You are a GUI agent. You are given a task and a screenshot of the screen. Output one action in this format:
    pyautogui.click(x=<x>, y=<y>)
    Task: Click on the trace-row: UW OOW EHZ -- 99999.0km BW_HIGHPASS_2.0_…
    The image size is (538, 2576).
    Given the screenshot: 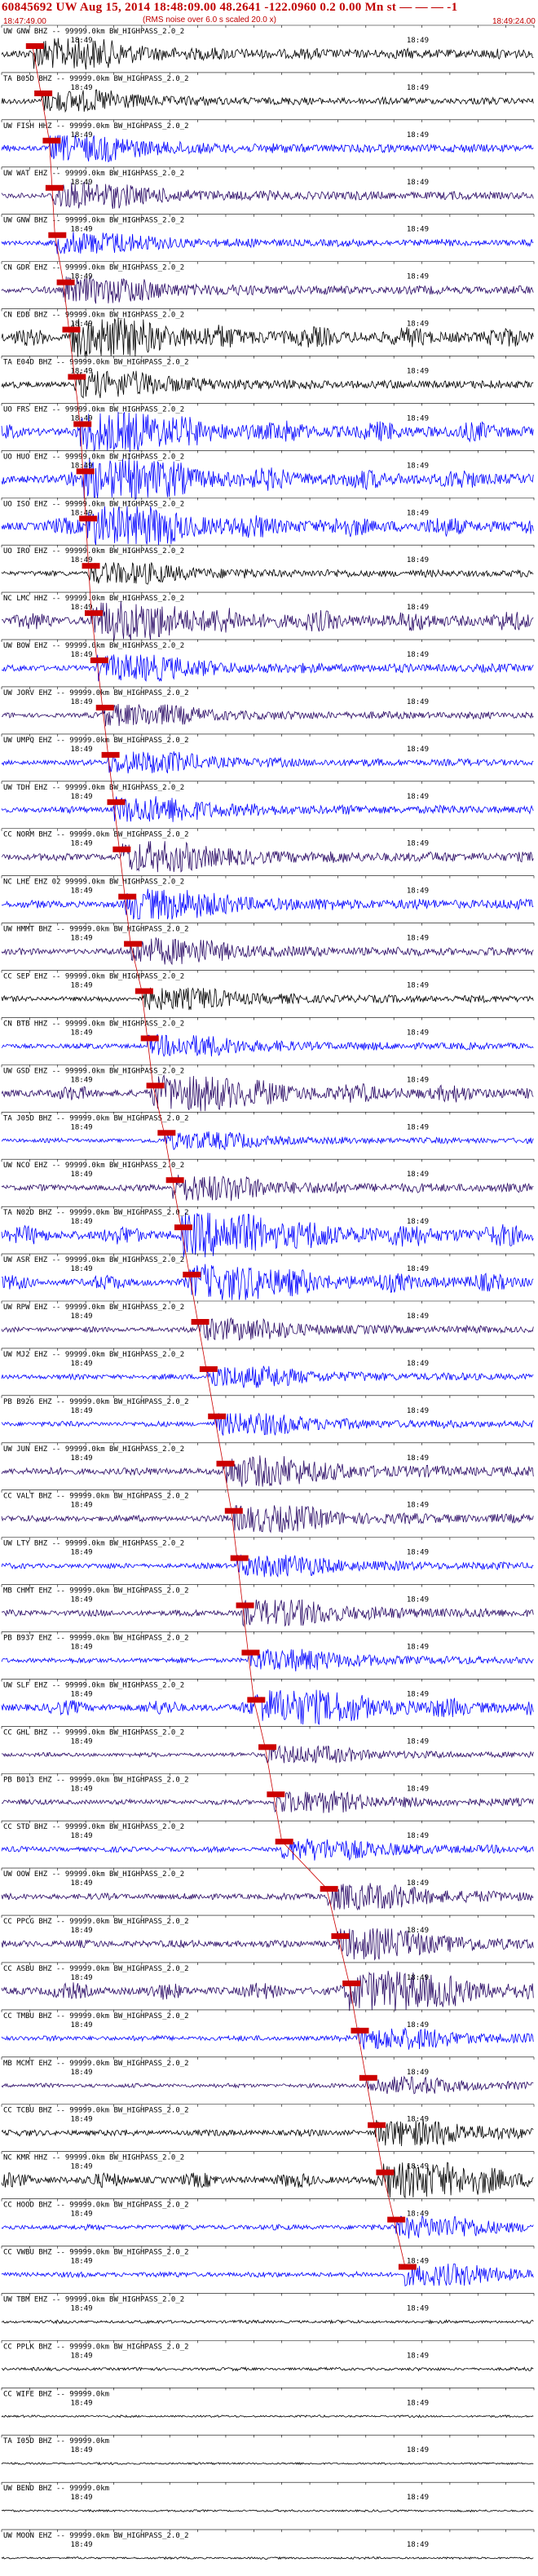 What is the action you would take?
    pyautogui.click(x=268, y=1889)
    